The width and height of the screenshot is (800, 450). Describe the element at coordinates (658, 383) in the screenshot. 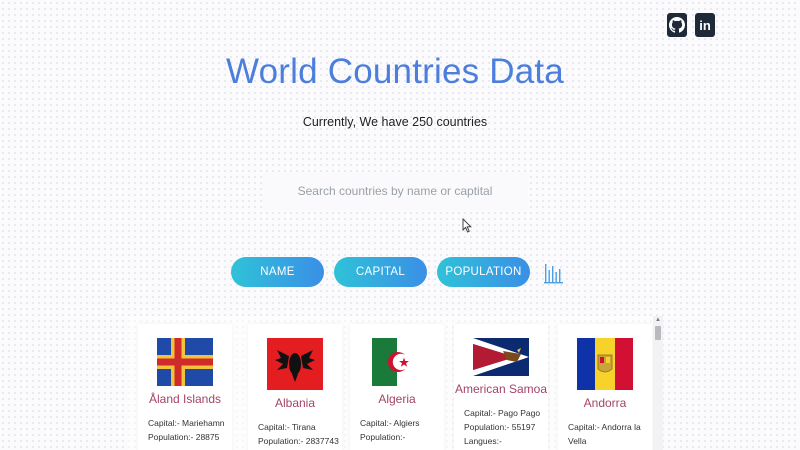

I see `grid-scrollbar: ▲` at that location.